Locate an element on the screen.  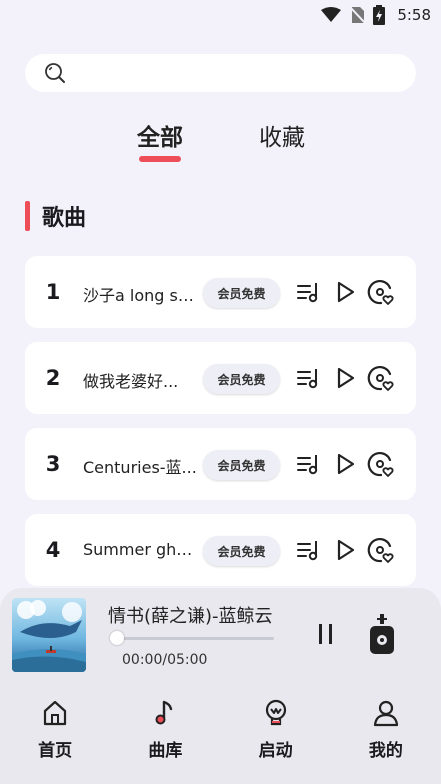
song-row: 1 沙子a long st... 会员免费 is located at coordinates (220, 292).